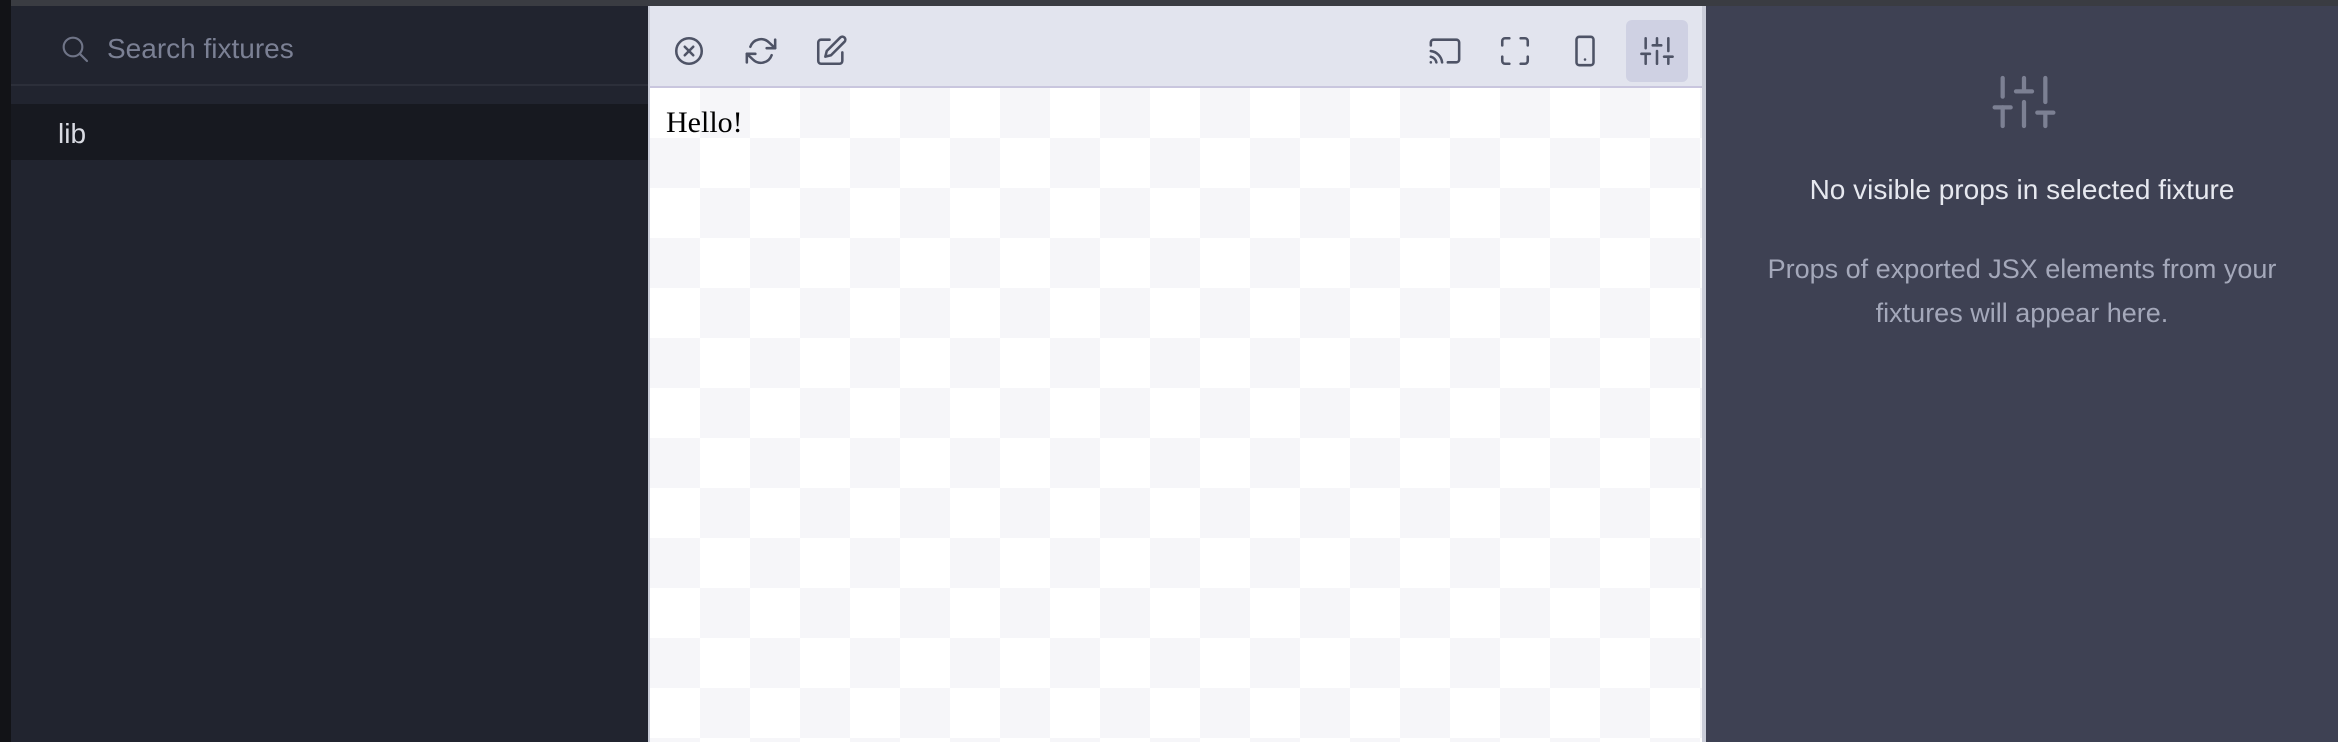  What do you see at coordinates (357, 49) in the screenshot?
I see `search-fixtures-input` at bounding box center [357, 49].